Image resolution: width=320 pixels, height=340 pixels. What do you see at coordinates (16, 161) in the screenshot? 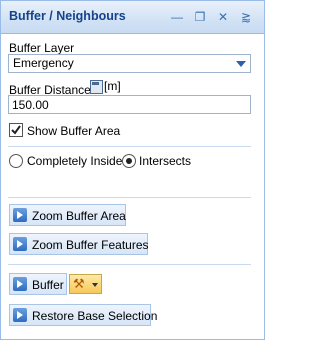
I see `radio-completely-inside` at bounding box center [16, 161].